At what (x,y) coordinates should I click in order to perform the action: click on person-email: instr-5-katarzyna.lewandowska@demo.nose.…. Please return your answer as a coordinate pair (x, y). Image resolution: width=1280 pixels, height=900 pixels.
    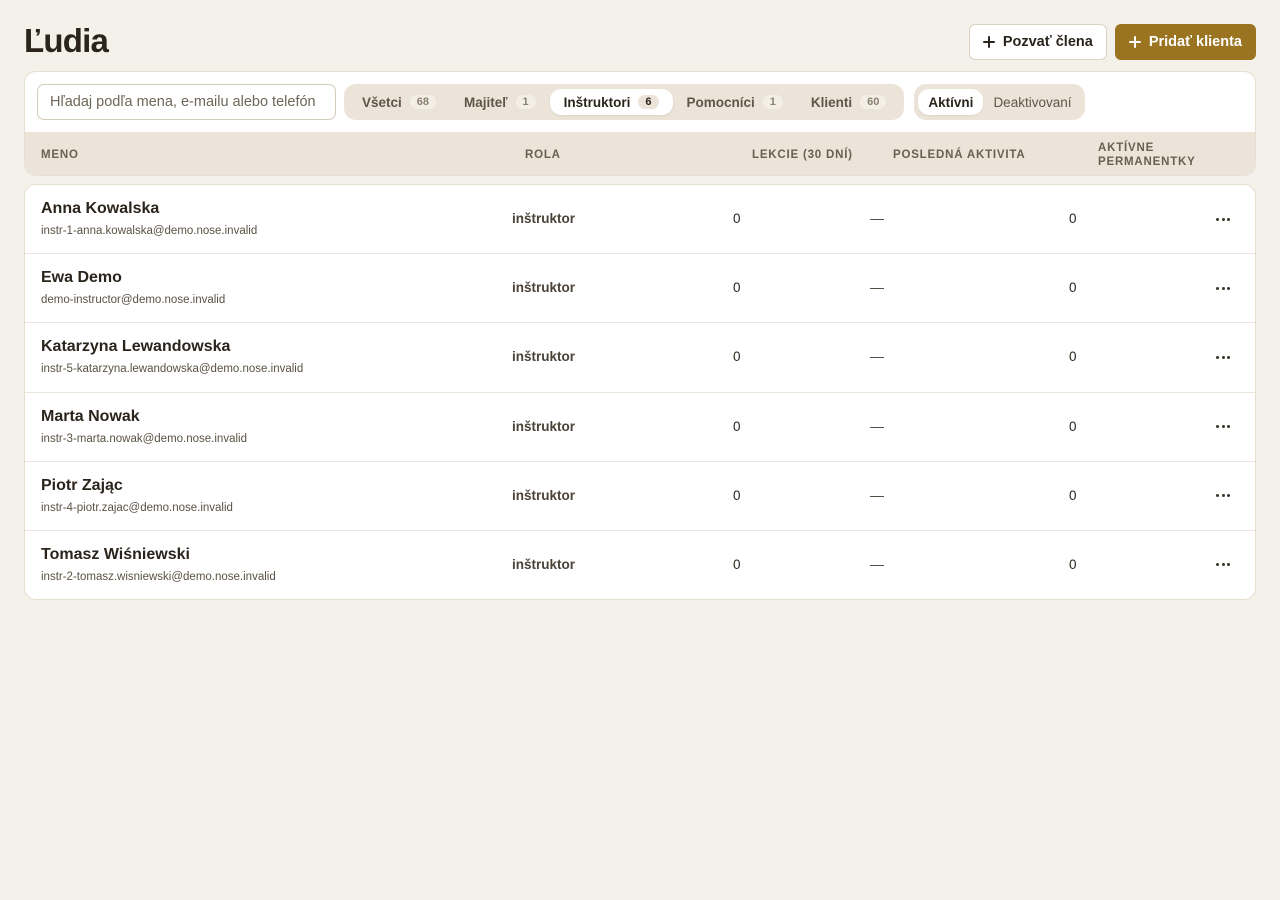
    Looking at the image, I should click on (172, 369).